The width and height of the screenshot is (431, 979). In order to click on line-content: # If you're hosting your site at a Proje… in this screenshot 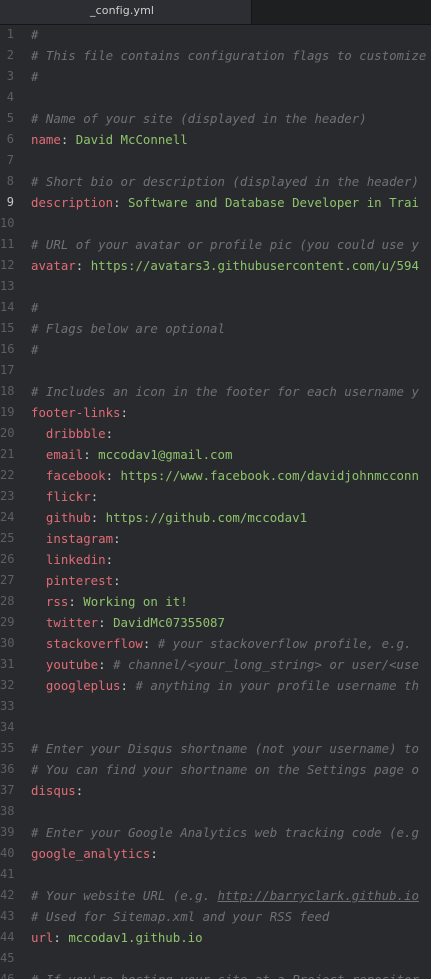, I will do `click(225, 974)`.